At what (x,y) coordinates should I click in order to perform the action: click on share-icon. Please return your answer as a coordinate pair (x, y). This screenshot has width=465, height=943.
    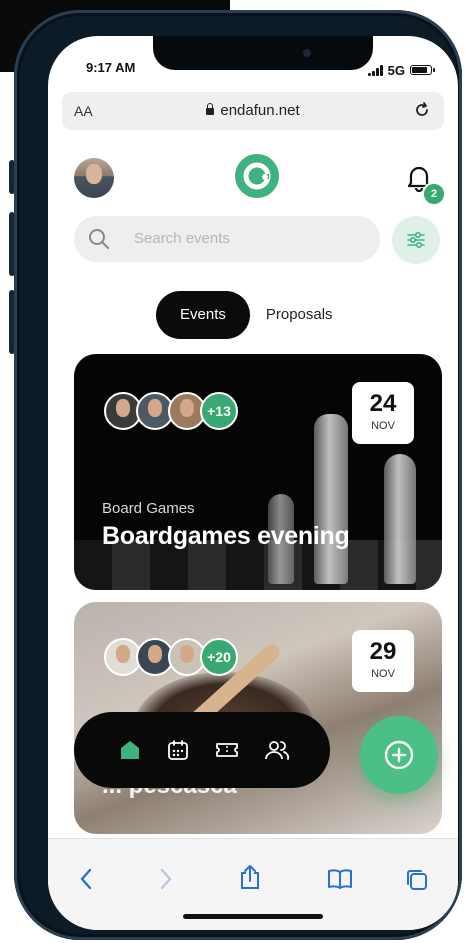
    Looking at the image, I should click on (250, 879).